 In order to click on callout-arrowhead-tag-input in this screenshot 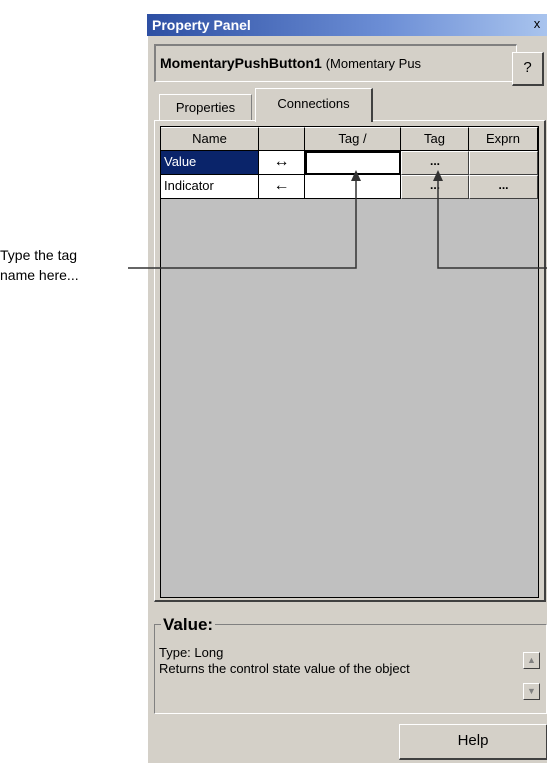, I will do `click(356, 175)`.